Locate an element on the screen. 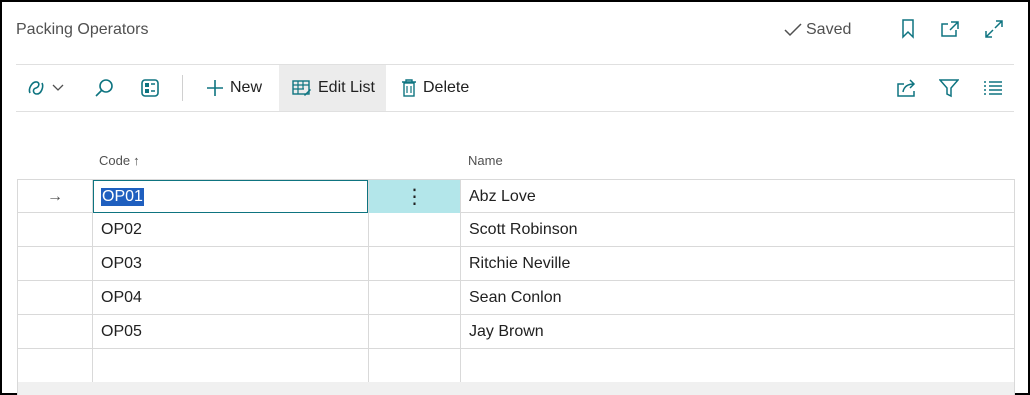 This screenshot has height=395, width=1030. code-cell: OP01 is located at coordinates (231, 196).